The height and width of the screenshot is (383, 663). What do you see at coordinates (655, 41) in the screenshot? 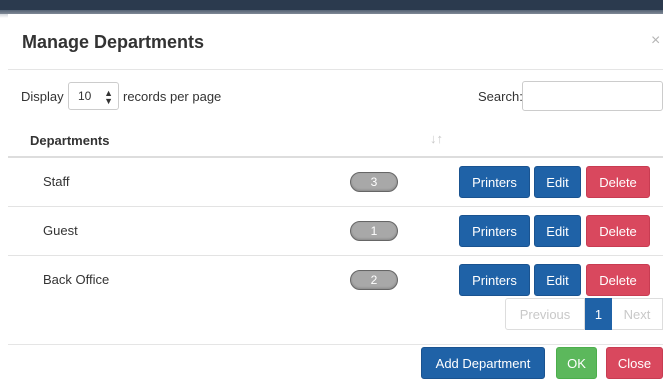
I see `close-icon: ×` at bounding box center [655, 41].